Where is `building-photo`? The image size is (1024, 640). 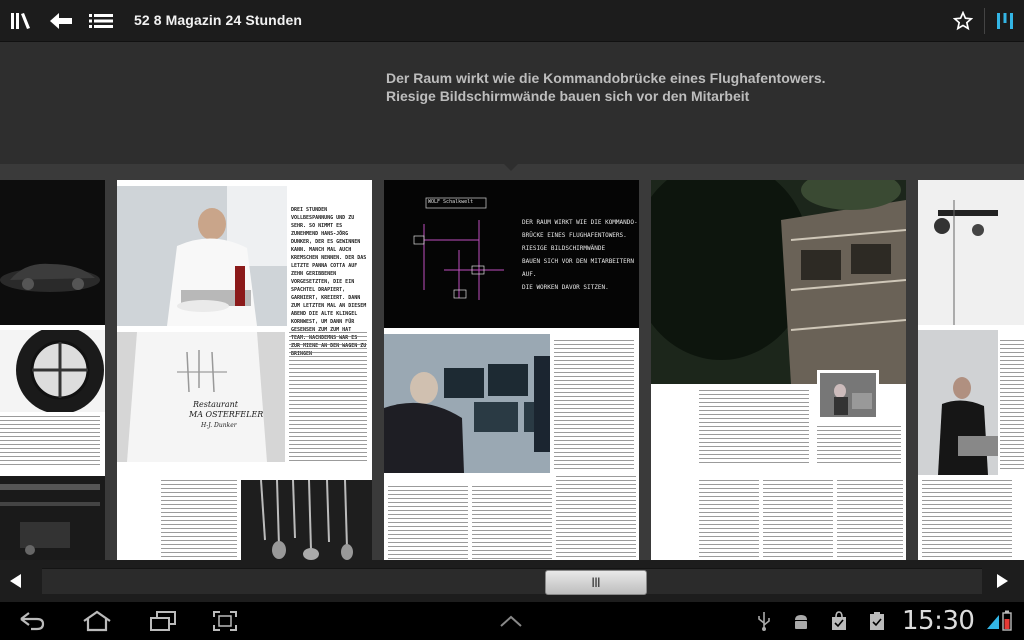 building-photo is located at coordinates (778, 282).